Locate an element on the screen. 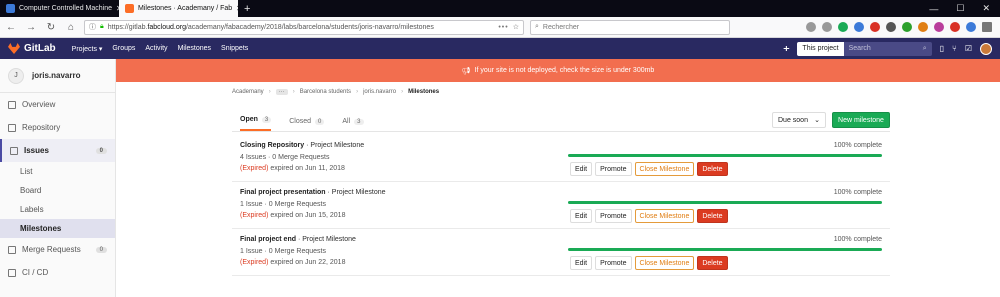 The height and width of the screenshot is (297, 1000). browser-tab: Computer Controlled Machine ✕ is located at coordinates (59, 8).